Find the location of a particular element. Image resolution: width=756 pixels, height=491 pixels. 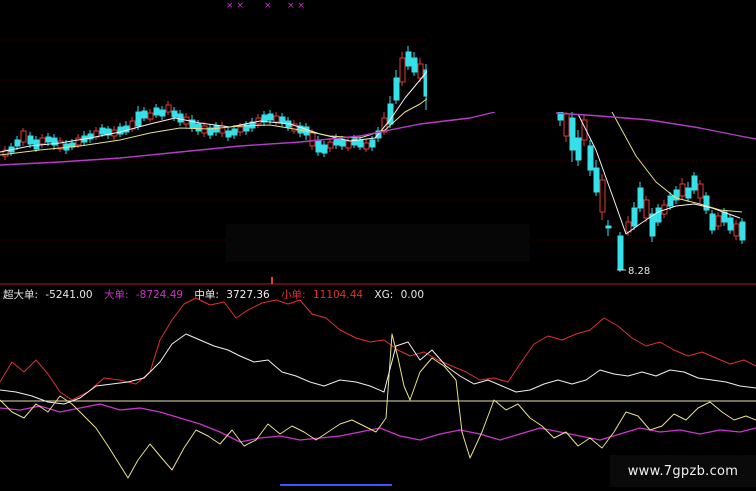

redacted-region-top-right is located at coordinates (591, 56).